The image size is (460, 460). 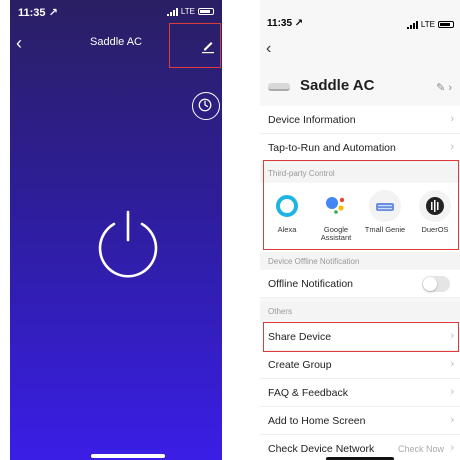 What do you see at coordinates (321, 449) in the screenshot?
I see `row-label: Check Device Network` at bounding box center [321, 449].